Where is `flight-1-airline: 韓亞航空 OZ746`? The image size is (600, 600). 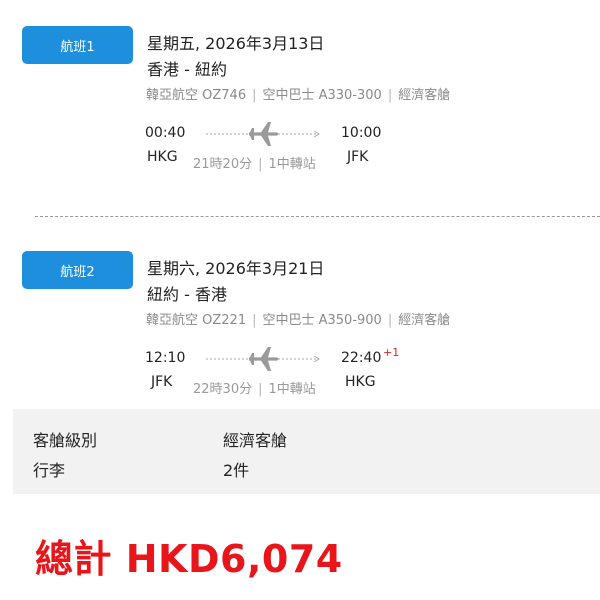 flight-1-airline: 韓亞航空 OZ746 is located at coordinates (196, 95).